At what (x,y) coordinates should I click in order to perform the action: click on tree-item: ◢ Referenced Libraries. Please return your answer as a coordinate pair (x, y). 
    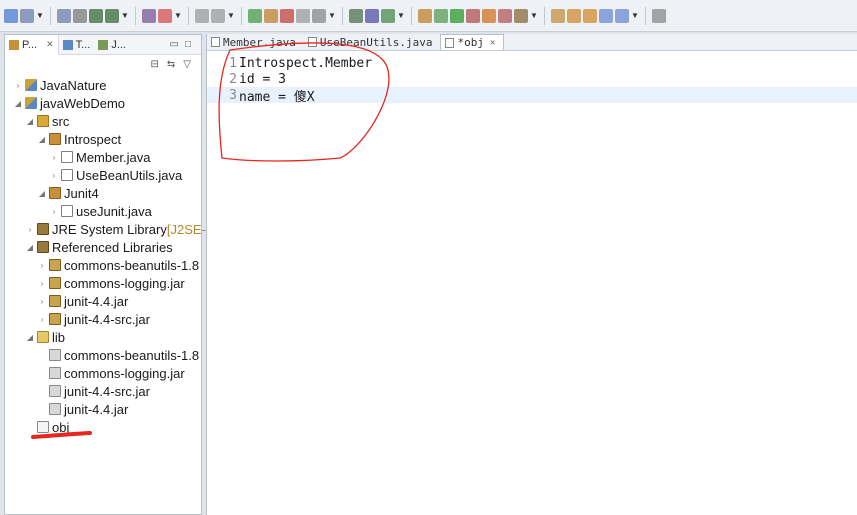
    Looking at the image, I should click on (99, 247).